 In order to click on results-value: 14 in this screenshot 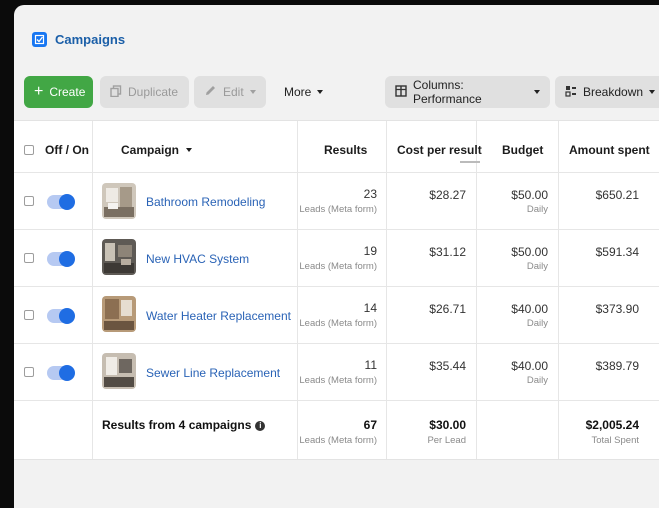, I will do `click(370, 308)`.